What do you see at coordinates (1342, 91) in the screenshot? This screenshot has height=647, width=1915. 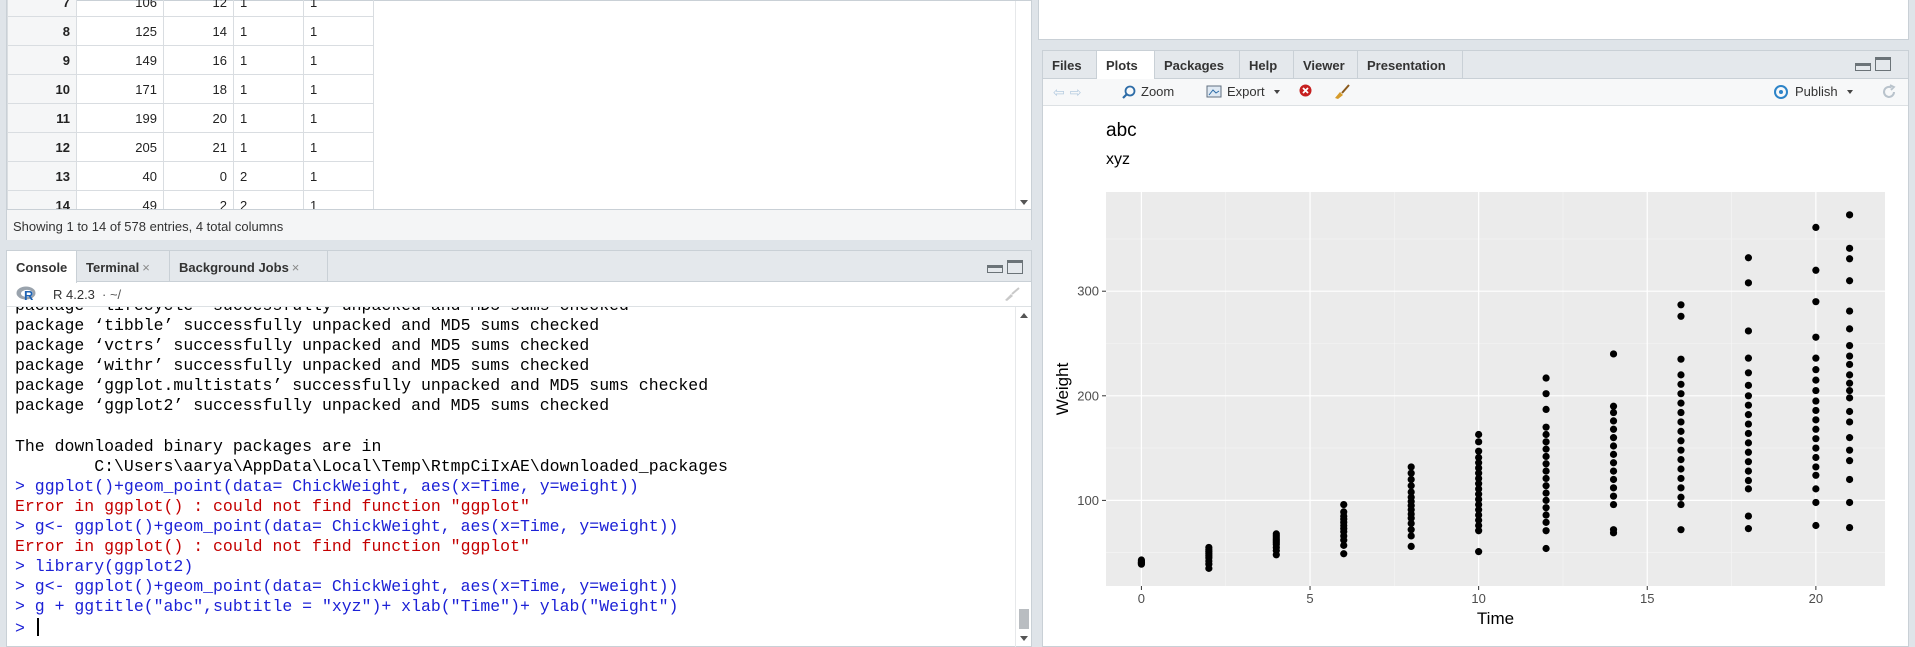 I see `clear-plots-button` at bounding box center [1342, 91].